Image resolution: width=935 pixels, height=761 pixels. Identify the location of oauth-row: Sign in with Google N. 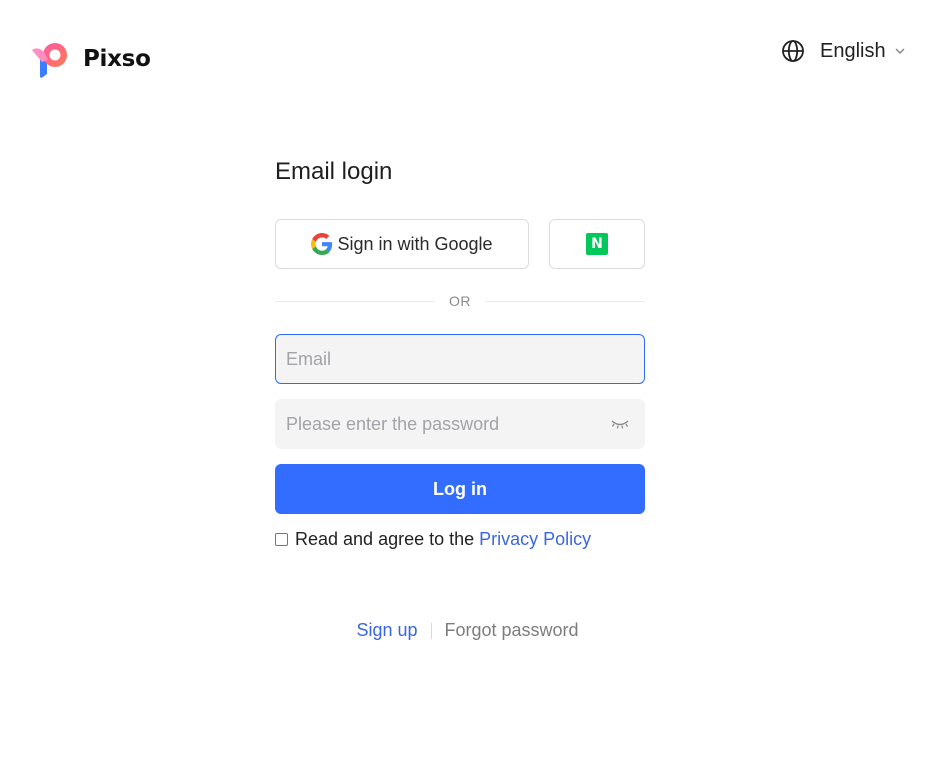
(460, 244).